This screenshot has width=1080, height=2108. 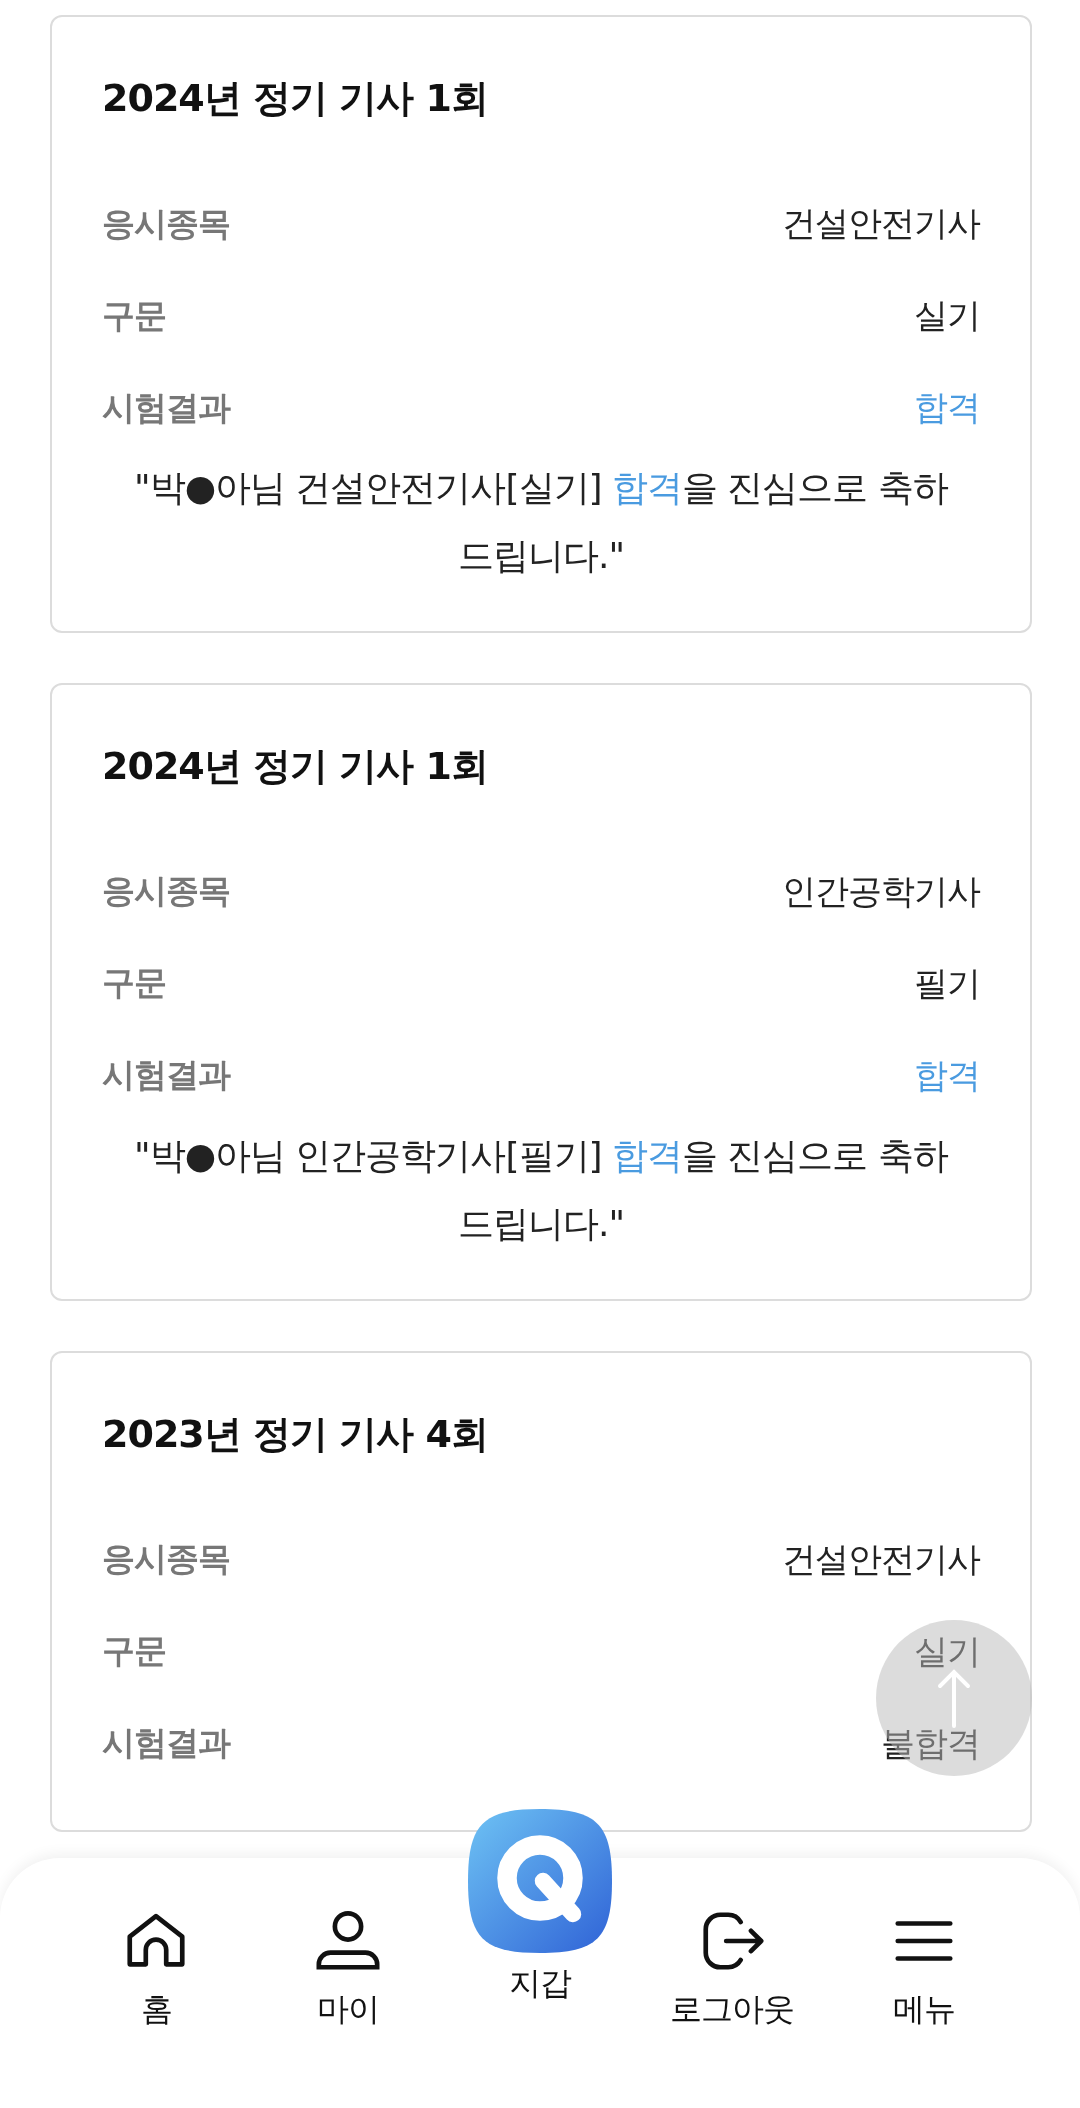 I want to click on nav-item: 지갑, so click(x=540, y=1906).